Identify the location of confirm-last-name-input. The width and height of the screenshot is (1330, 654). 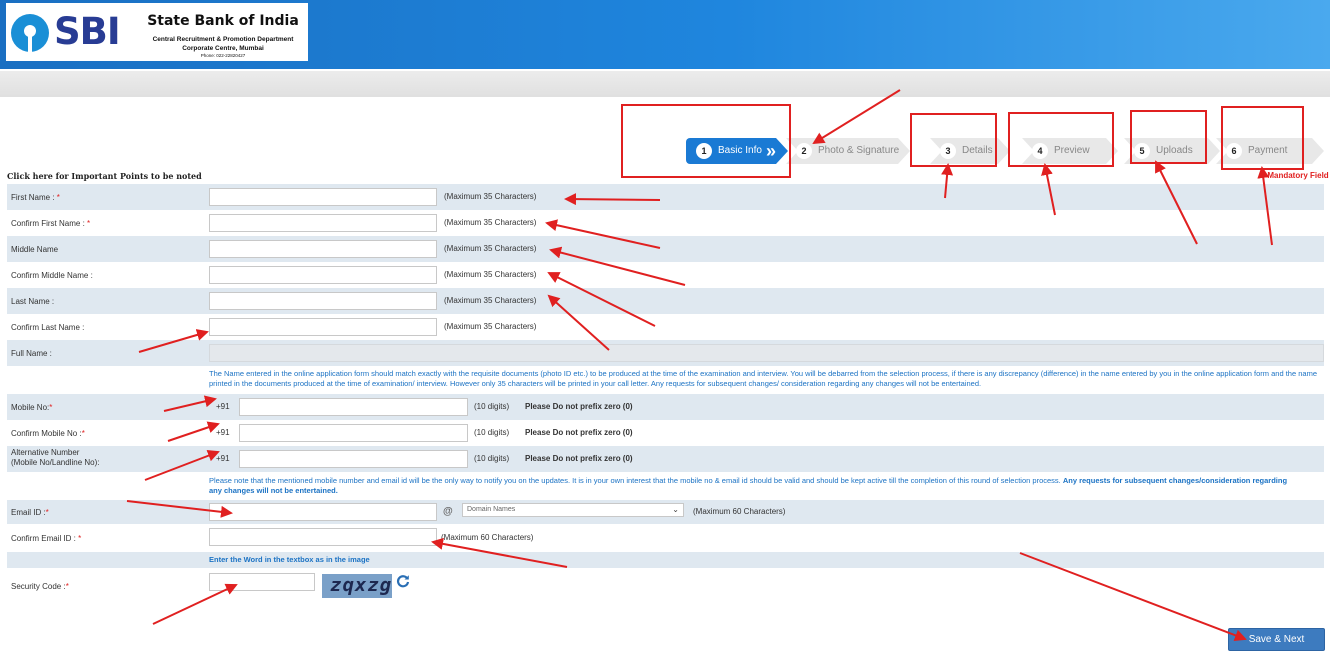
(323, 327).